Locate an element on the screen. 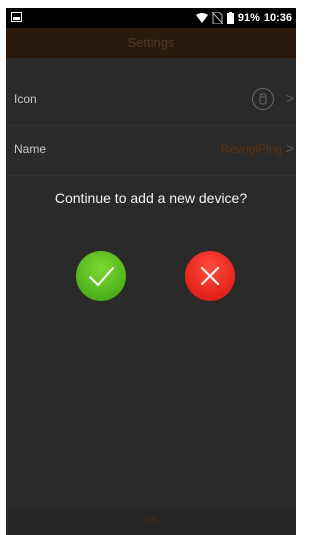  settings-row-icon: Icon > is located at coordinates (151, 101).